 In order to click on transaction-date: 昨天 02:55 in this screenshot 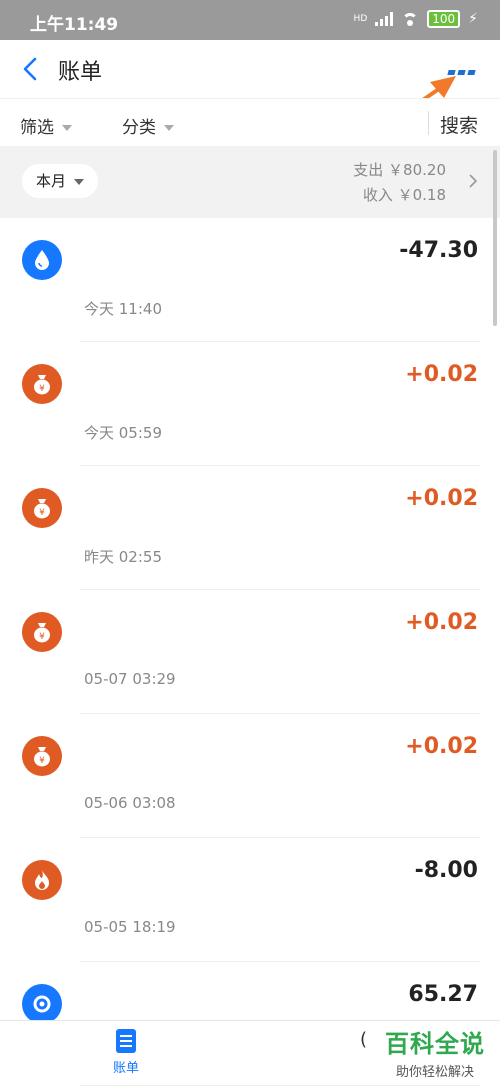, I will do `click(123, 557)`.